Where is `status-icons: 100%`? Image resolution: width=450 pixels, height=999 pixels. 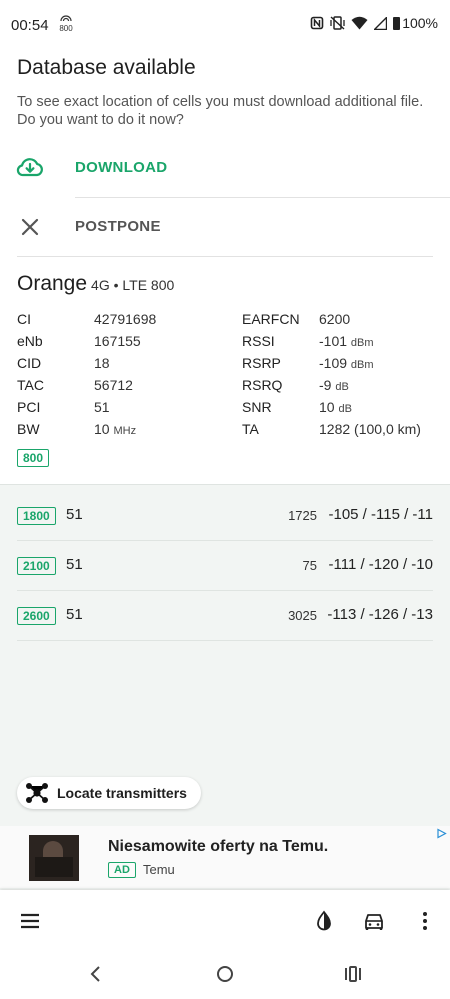
status-icons: 100% is located at coordinates (374, 23).